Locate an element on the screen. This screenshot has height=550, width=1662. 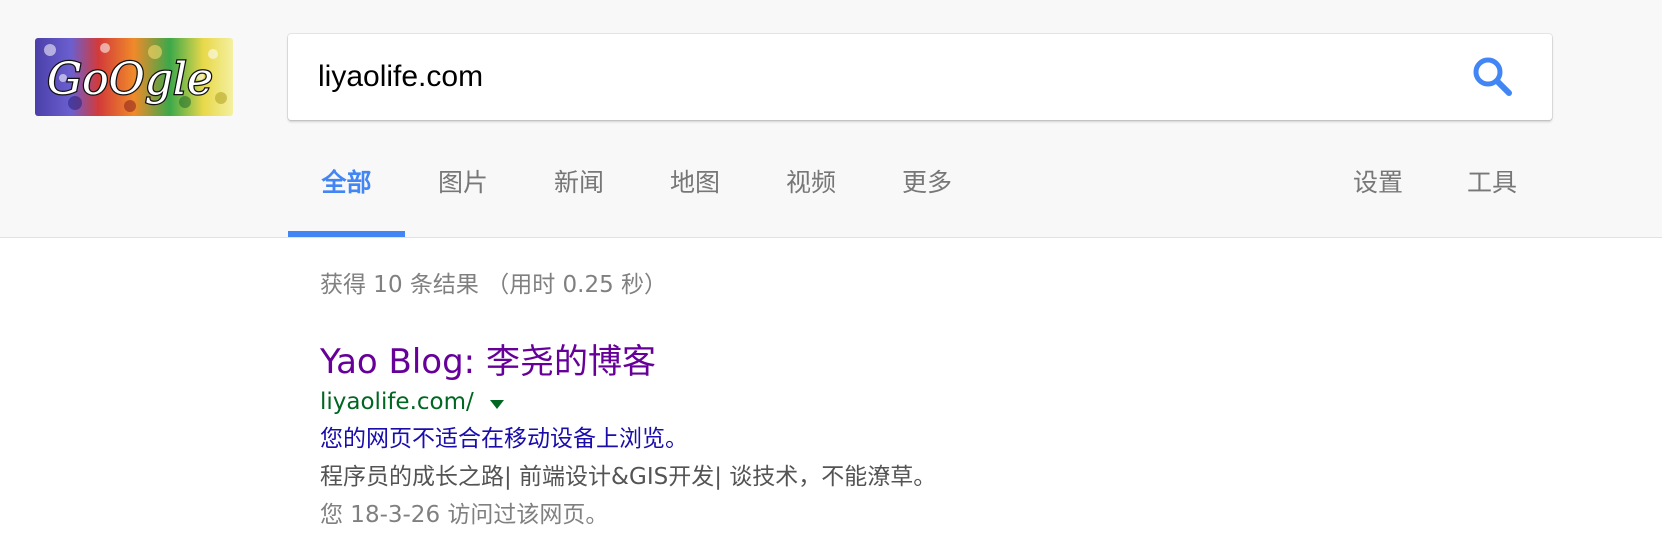
mobile-unfriendly-notice: 您的网页不适合在移动设备上浏览。 is located at coordinates (870, 439).